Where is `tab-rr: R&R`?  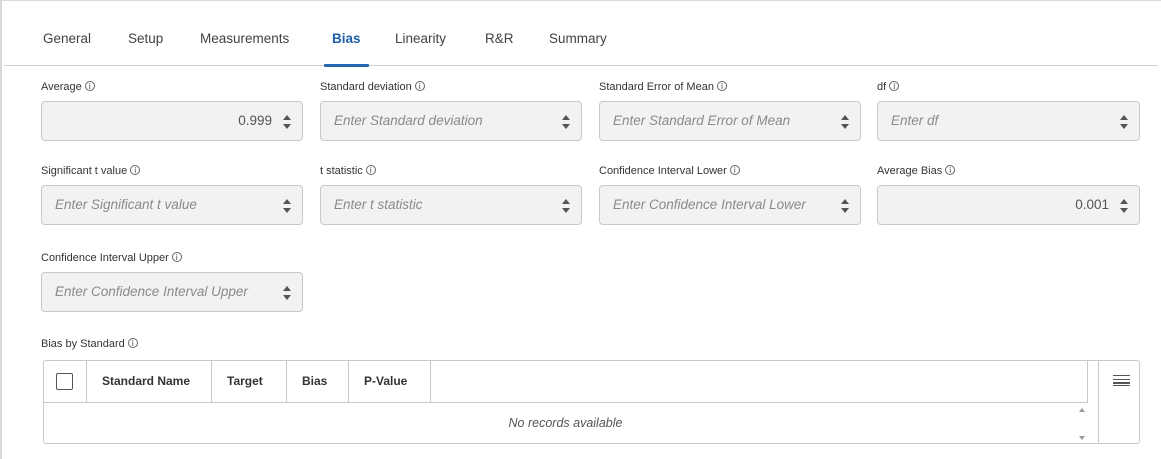
tab-rr: R&R is located at coordinates (499, 45).